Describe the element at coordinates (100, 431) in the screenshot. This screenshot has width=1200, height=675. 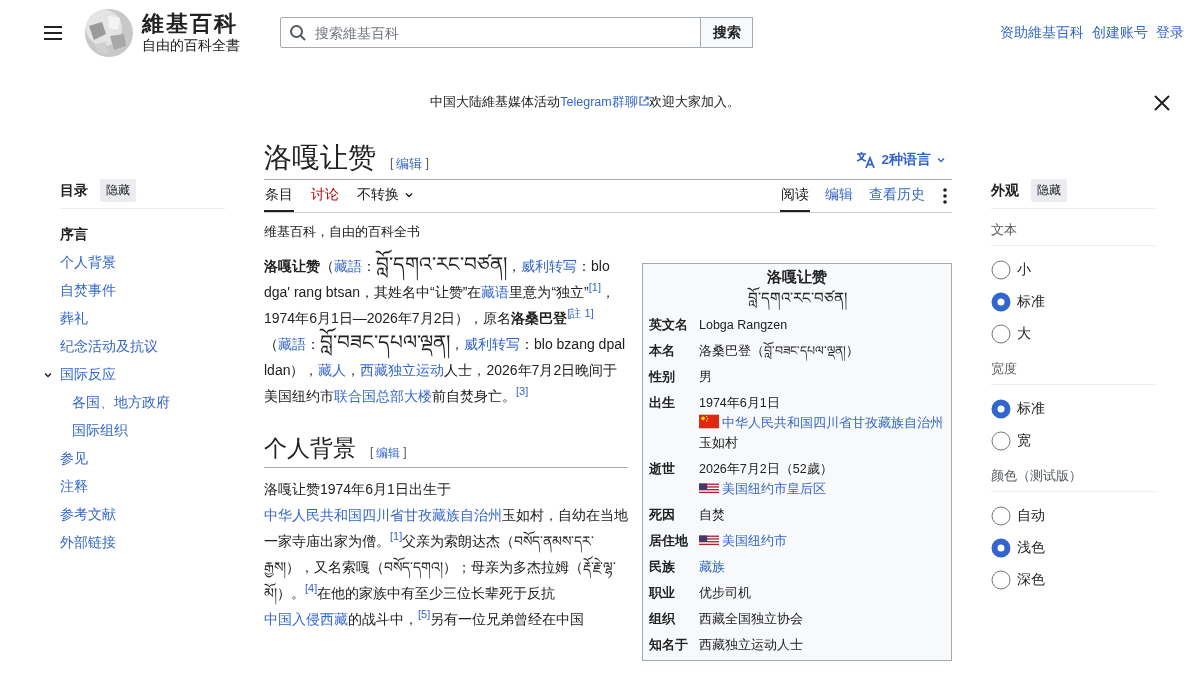
I see `toc-item: 国际组织` at that location.